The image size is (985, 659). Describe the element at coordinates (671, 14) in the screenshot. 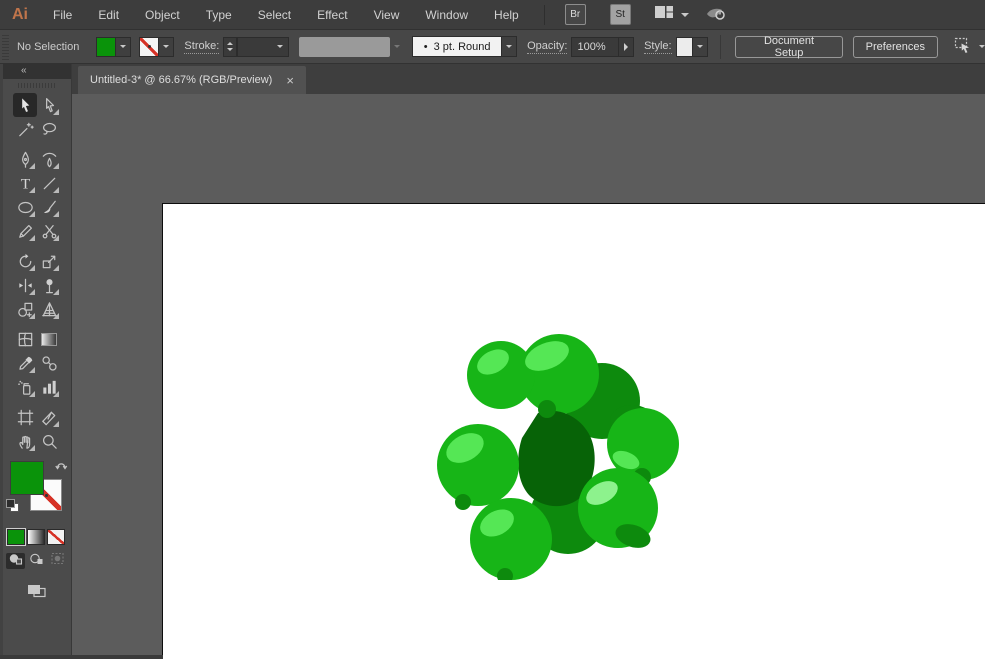

I see `arrange-documents-button` at that location.